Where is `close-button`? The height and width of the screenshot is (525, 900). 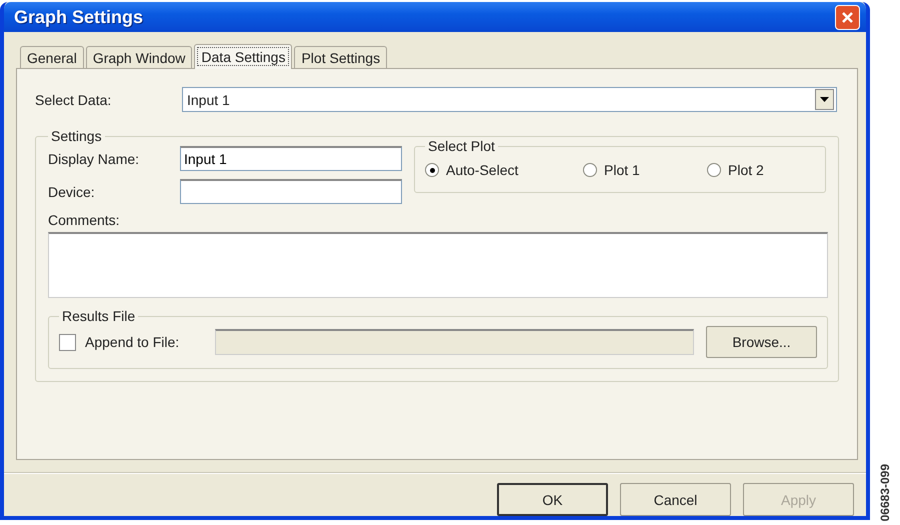
close-button is located at coordinates (847, 17).